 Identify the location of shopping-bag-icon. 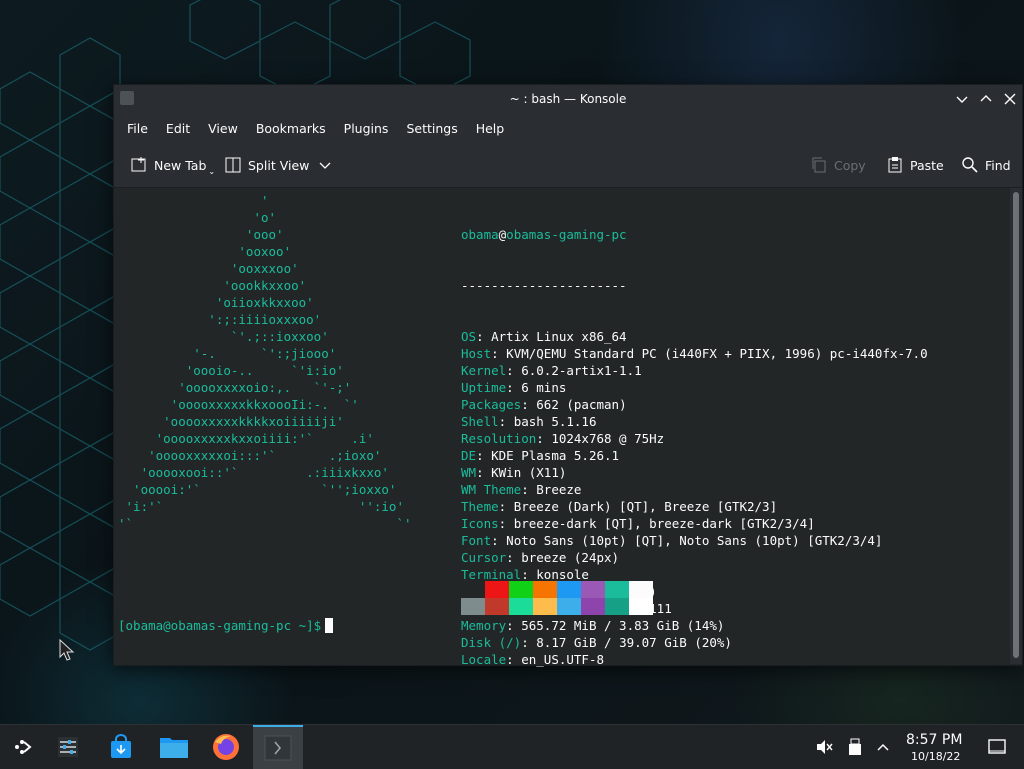
(121, 746).